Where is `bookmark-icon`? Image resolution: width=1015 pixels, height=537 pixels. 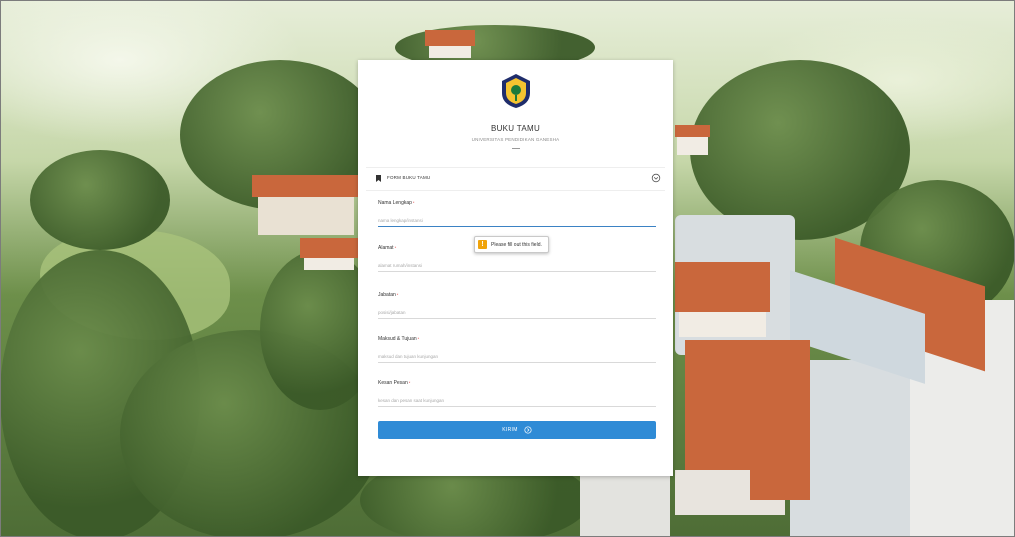 bookmark-icon is located at coordinates (378, 178).